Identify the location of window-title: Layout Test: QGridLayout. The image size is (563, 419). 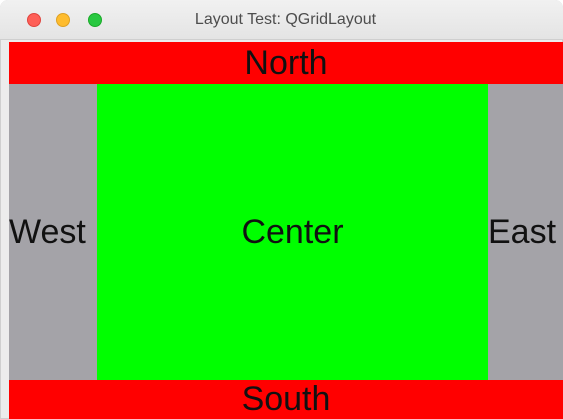
(285, 19).